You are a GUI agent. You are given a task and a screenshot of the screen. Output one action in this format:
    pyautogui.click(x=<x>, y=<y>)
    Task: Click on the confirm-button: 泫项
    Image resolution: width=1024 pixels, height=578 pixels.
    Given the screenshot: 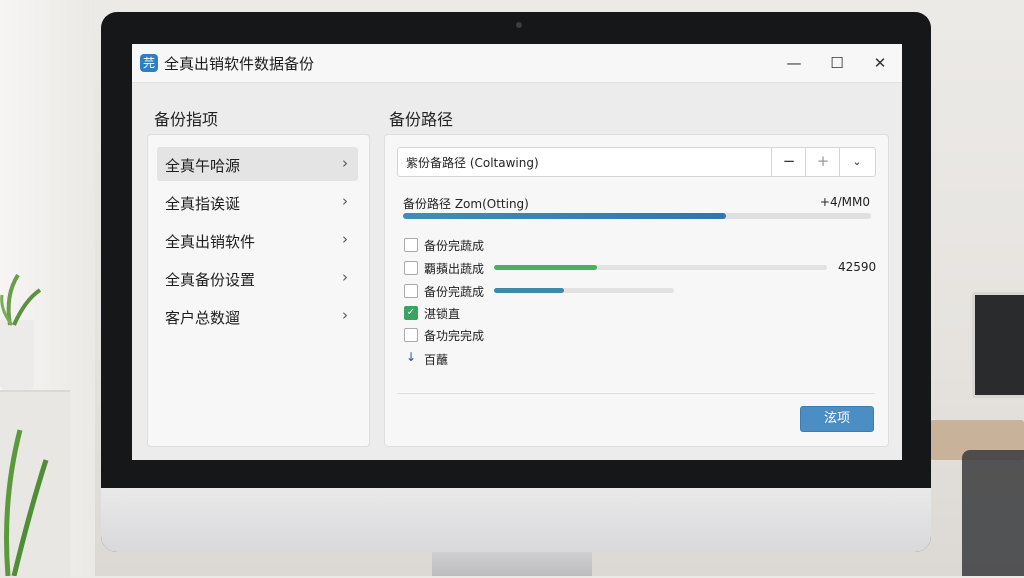 What is the action you would take?
    pyautogui.click(x=837, y=419)
    